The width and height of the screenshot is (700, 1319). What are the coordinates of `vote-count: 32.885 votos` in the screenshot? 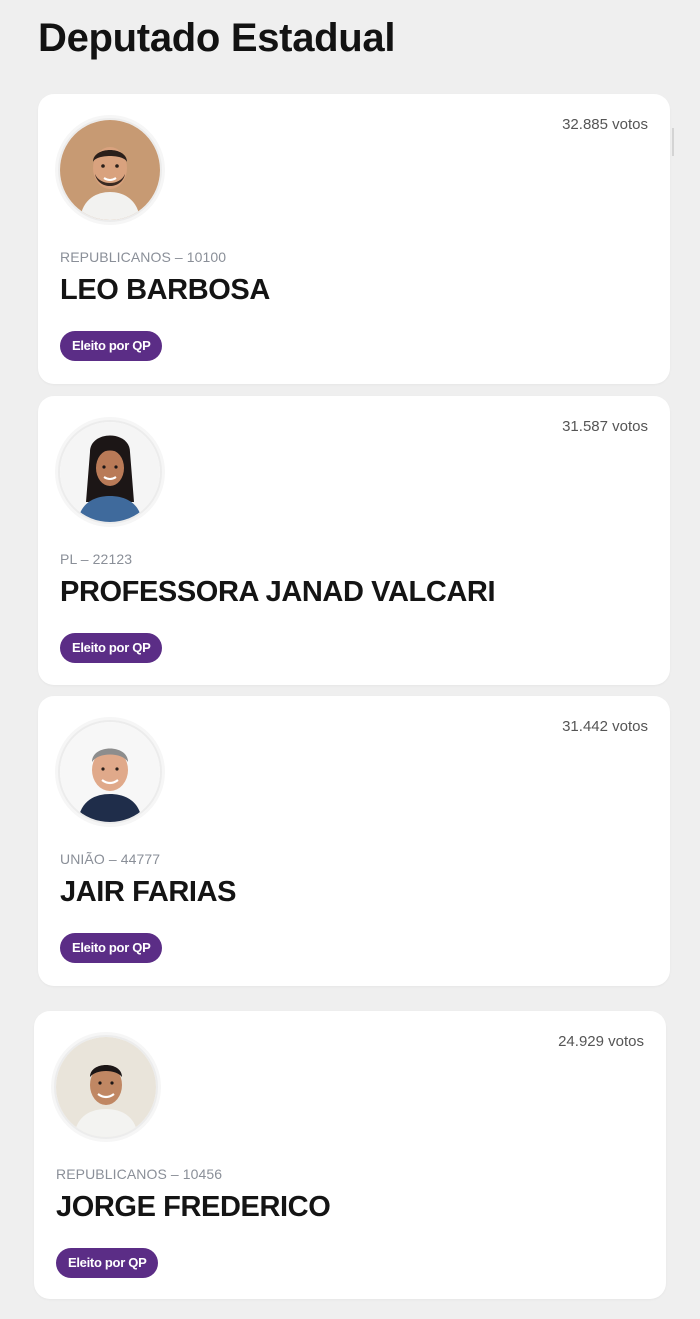 It's located at (605, 124).